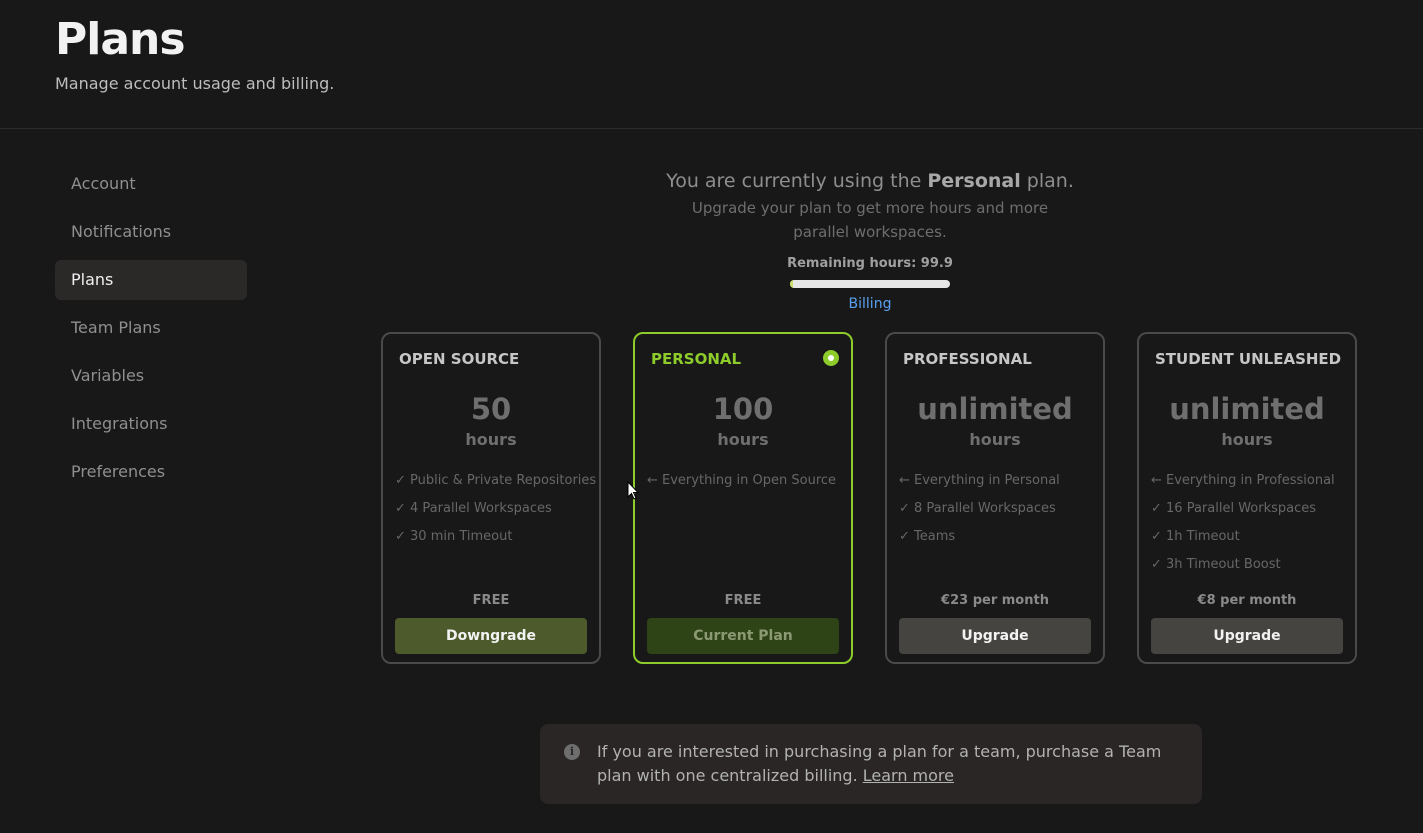 The width and height of the screenshot is (1423, 833). I want to click on plan-hours-amount: 50, so click(491, 409).